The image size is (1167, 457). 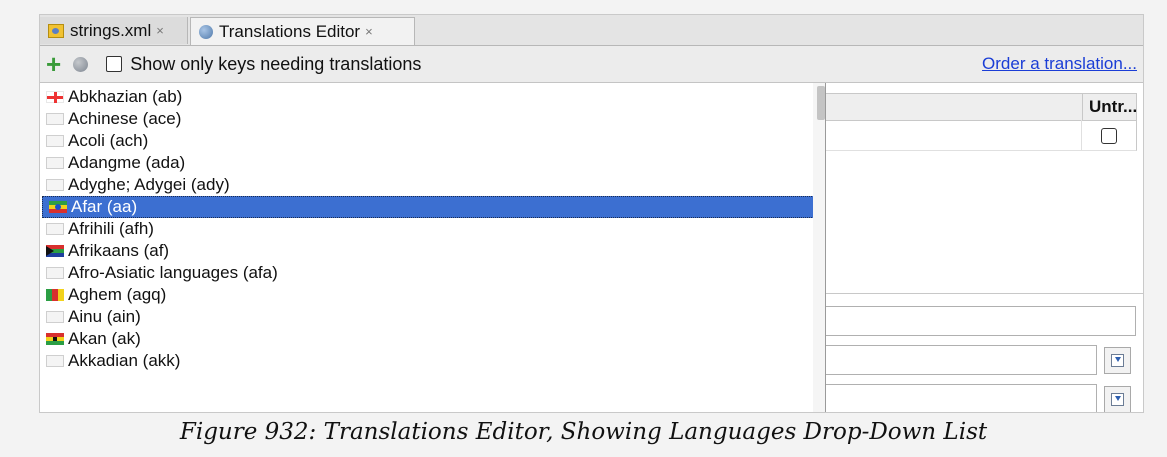 What do you see at coordinates (111, 228) in the screenshot?
I see `language-label: Afrihili (afh)` at bounding box center [111, 228].